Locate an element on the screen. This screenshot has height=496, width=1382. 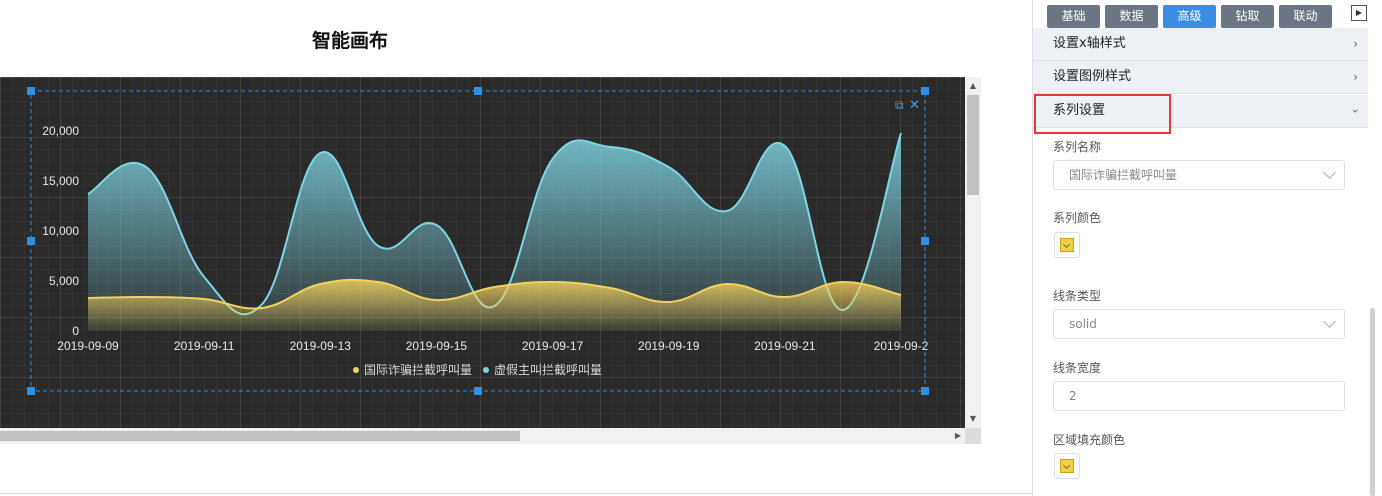
section-label: 设置图例样式 is located at coordinates (1092, 76).